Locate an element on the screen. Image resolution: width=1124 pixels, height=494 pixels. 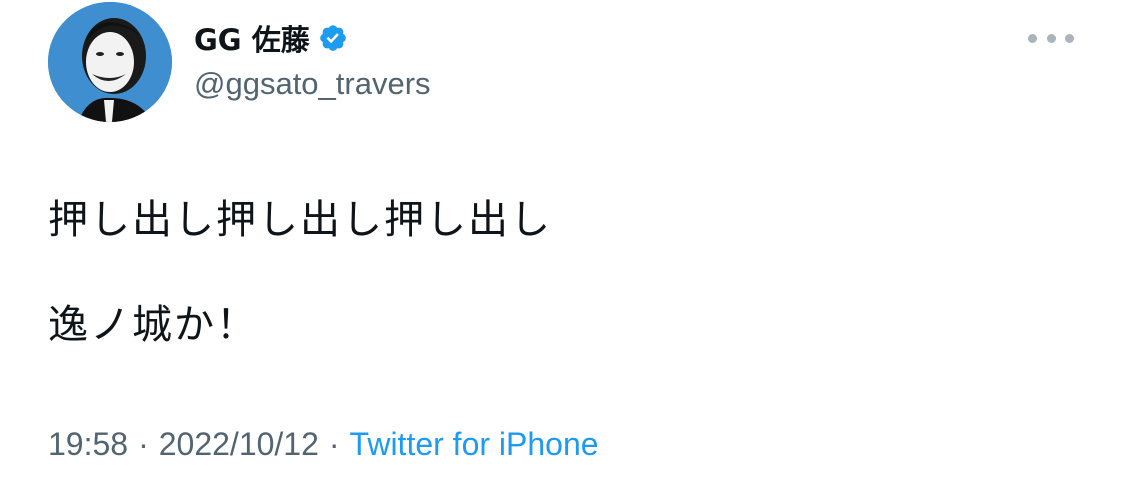
more-options-icon is located at coordinates (1051, 38).